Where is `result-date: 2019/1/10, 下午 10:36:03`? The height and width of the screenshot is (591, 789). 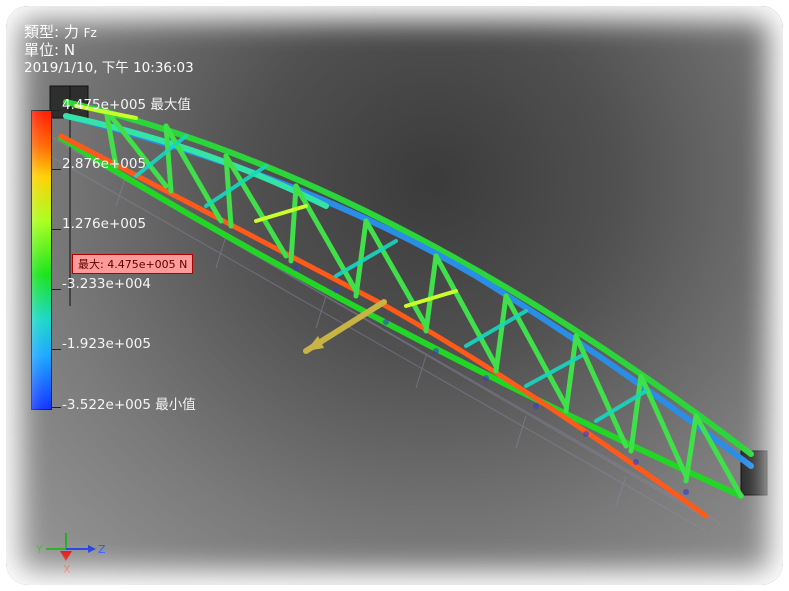
result-date: 2019/1/10, 下午 10:36:03 is located at coordinates (109, 68).